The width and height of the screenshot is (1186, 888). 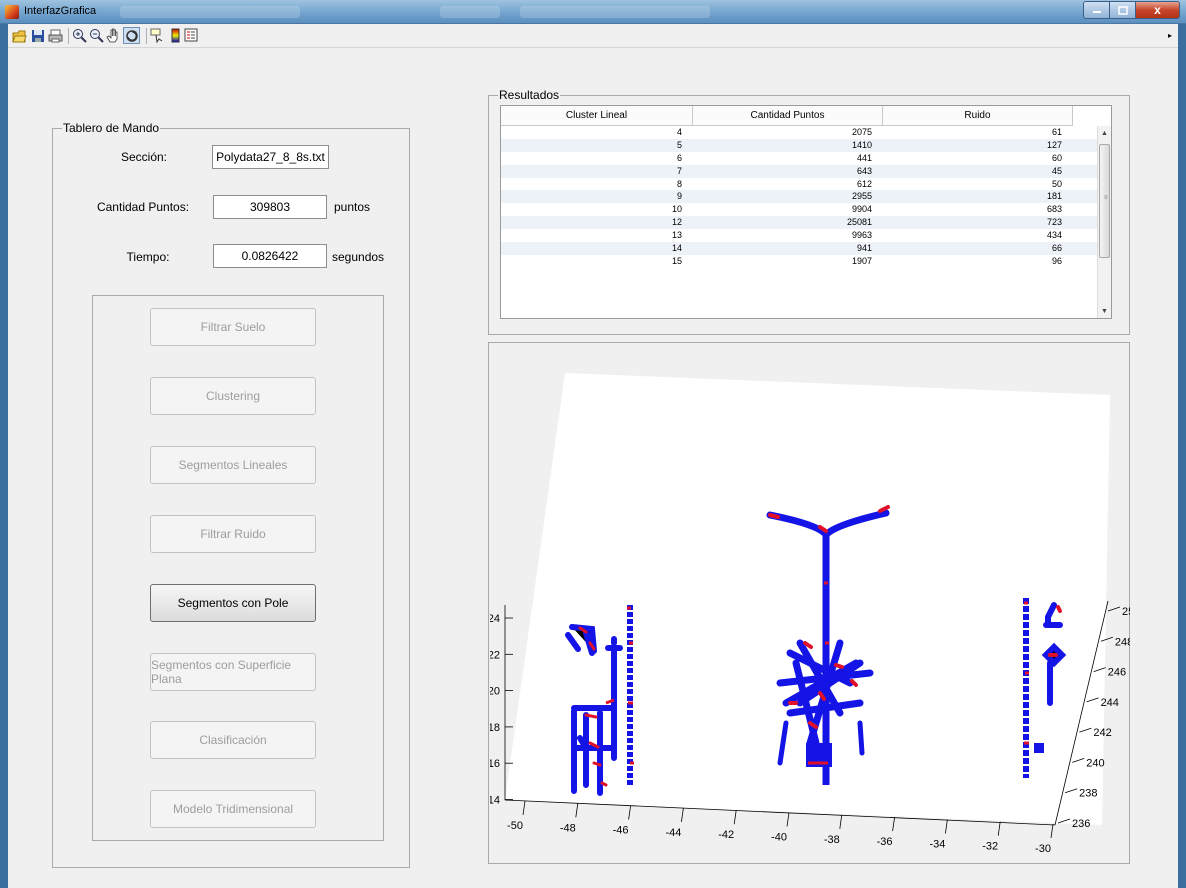 What do you see at coordinates (978, 235) in the screenshot?
I see `table-cell: 434` at bounding box center [978, 235].